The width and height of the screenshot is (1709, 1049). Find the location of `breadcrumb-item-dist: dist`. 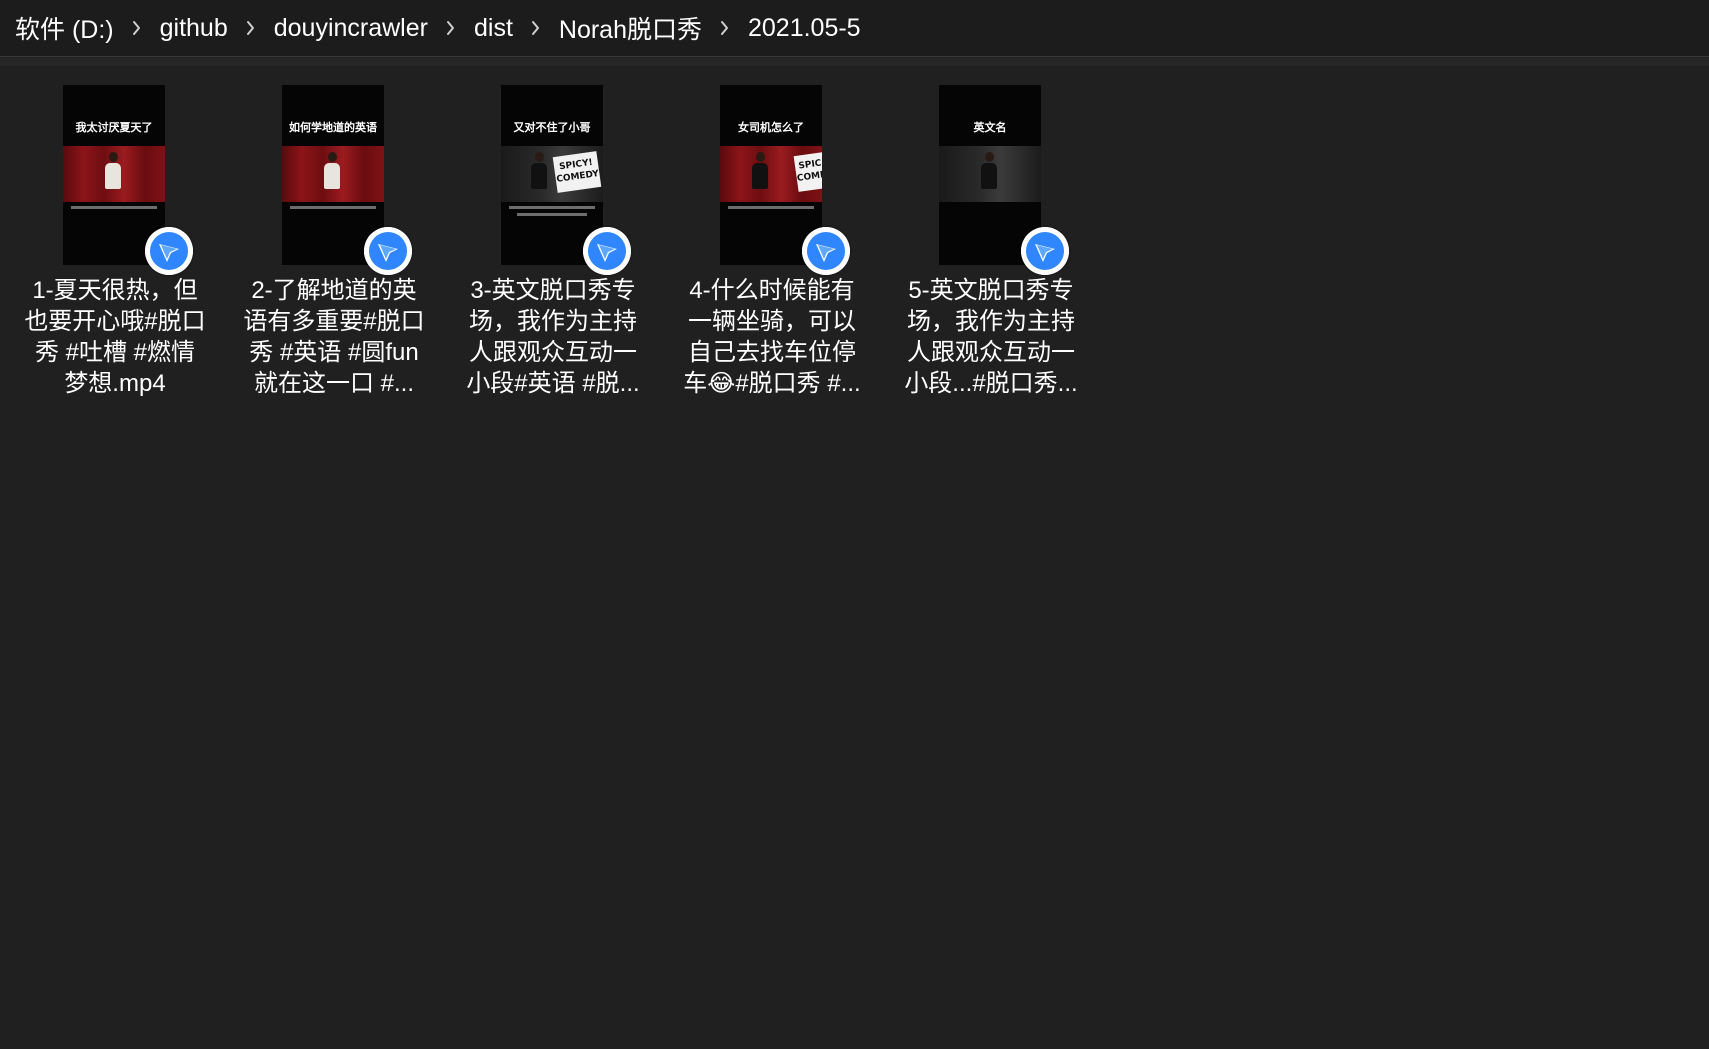

breadcrumb-item-dist: dist is located at coordinates (493, 28).